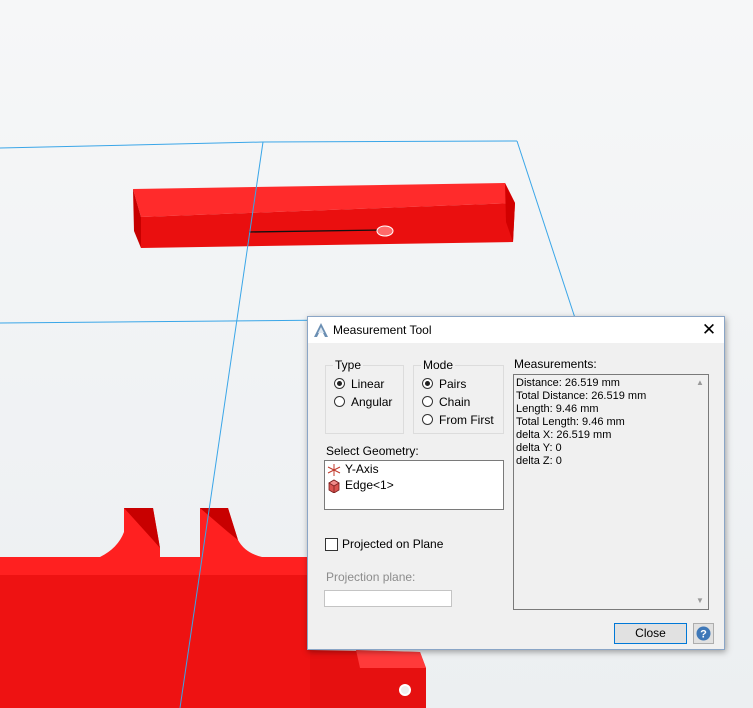 The width and height of the screenshot is (753, 708). What do you see at coordinates (388, 598) in the screenshot?
I see `projection-plane-input` at bounding box center [388, 598].